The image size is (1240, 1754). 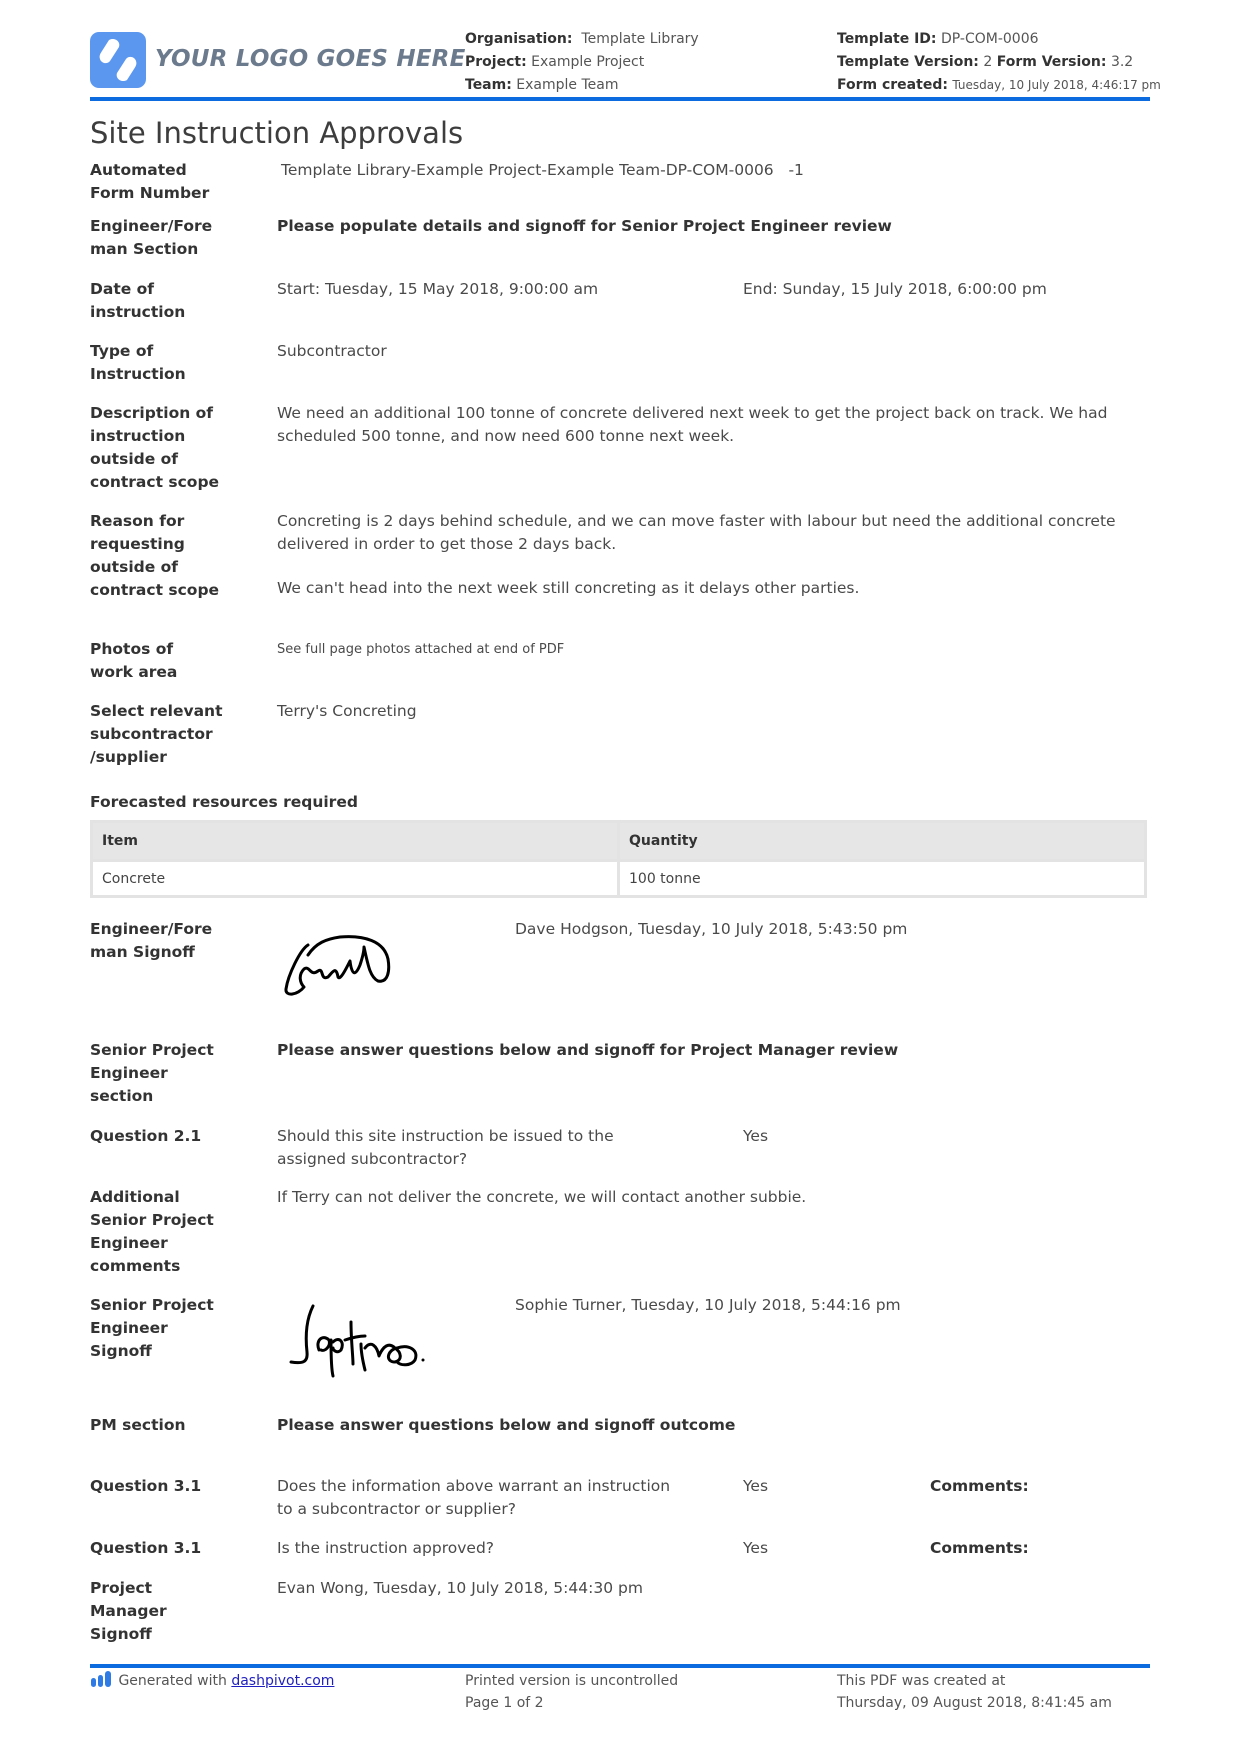 I want to click on uncontrolled-notice: Printed version is uncontrolled, so click(x=572, y=1681).